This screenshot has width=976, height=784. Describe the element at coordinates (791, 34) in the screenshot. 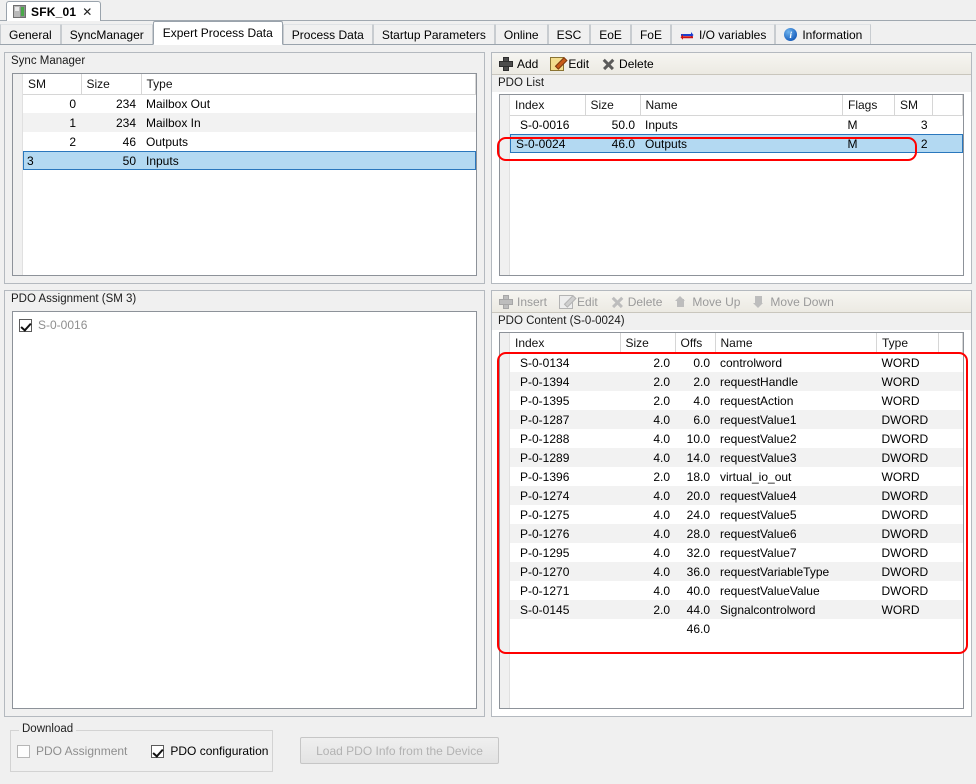

I see `info-icon: i` at that location.